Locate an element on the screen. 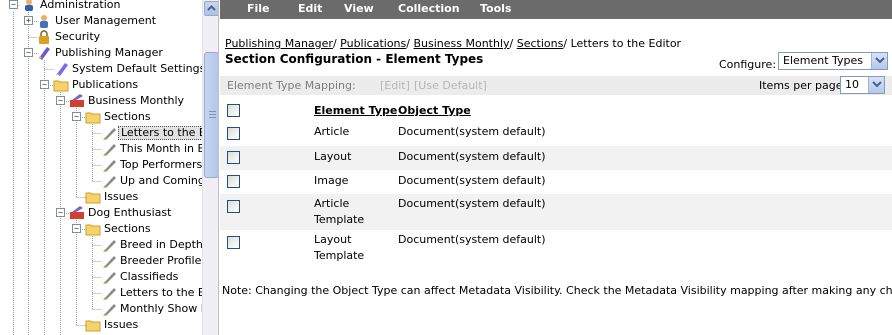 Image resolution: width=892 pixels, height=335 pixels. items-per-page-dropdown: 10 is located at coordinates (862, 85).